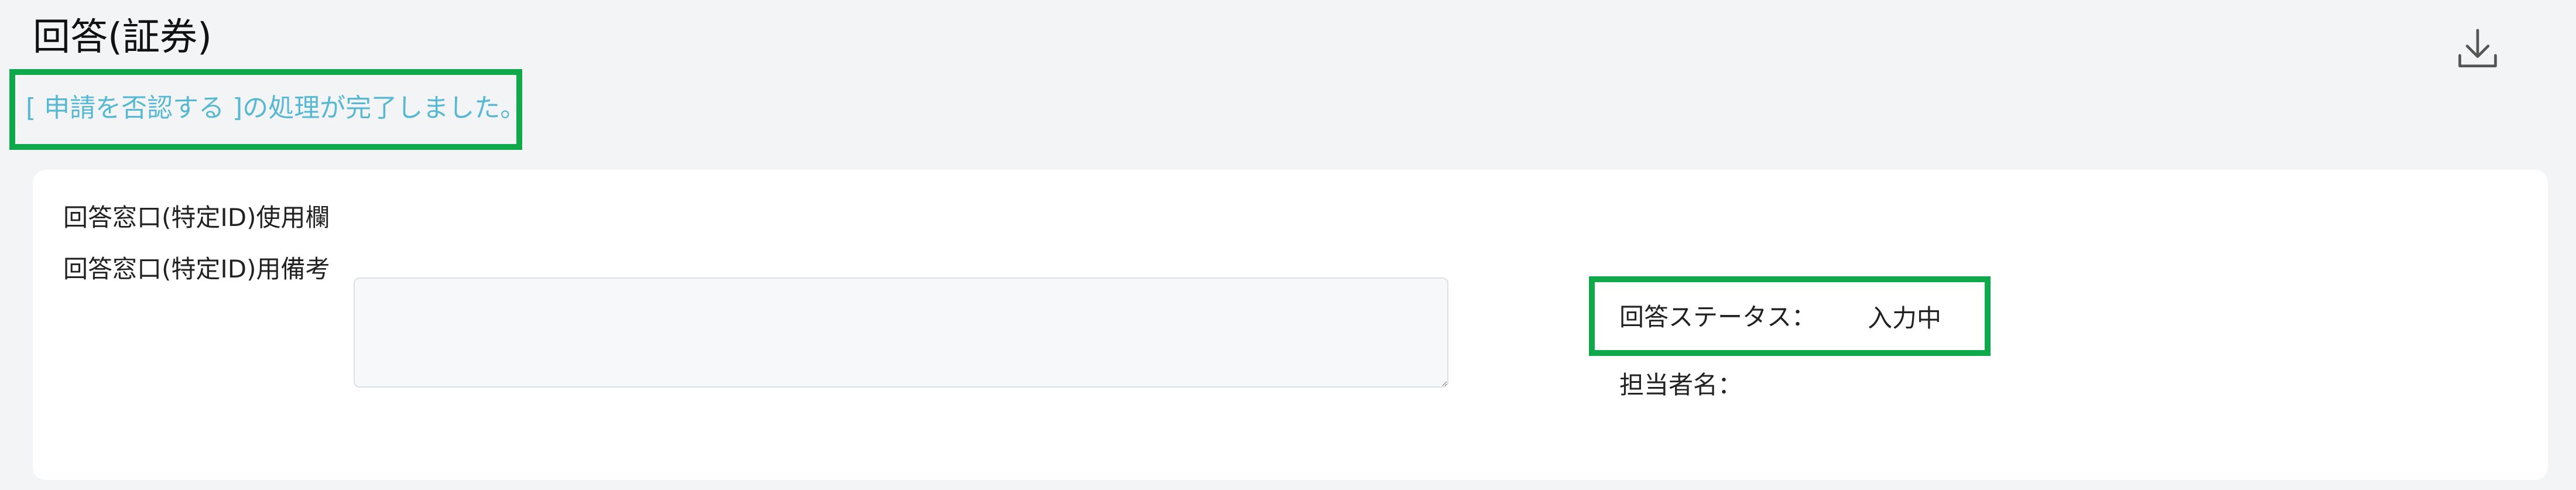 The height and width of the screenshot is (490, 2576). Describe the element at coordinates (276, 108) in the screenshot. I see `status-message: [ 申請を否認する ]の処理が完了しました。` at that location.